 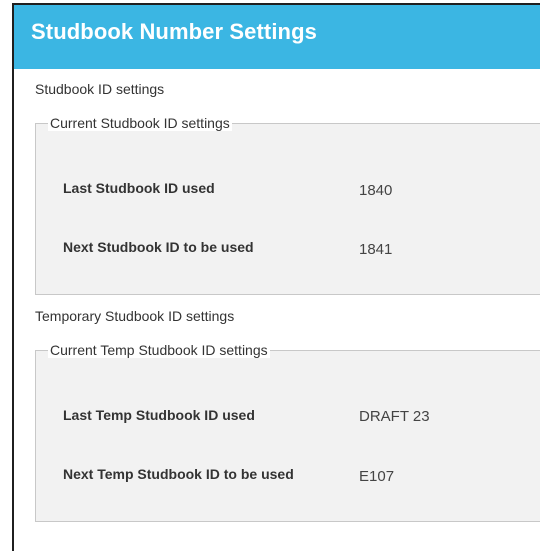 I want to click on current-temp-studbook-legend: Current Temp Studbook ID settings, so click(x=159, y=350).